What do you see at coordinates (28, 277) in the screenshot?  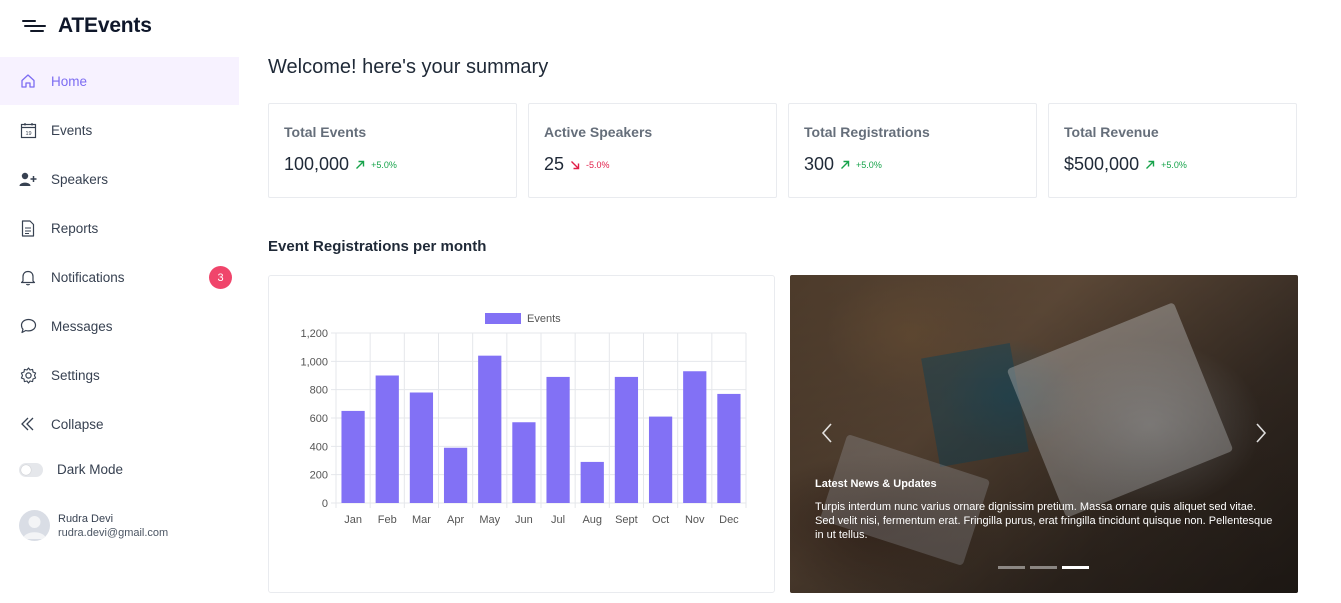 I see `bell-icon` at bounding box center [28, 277].